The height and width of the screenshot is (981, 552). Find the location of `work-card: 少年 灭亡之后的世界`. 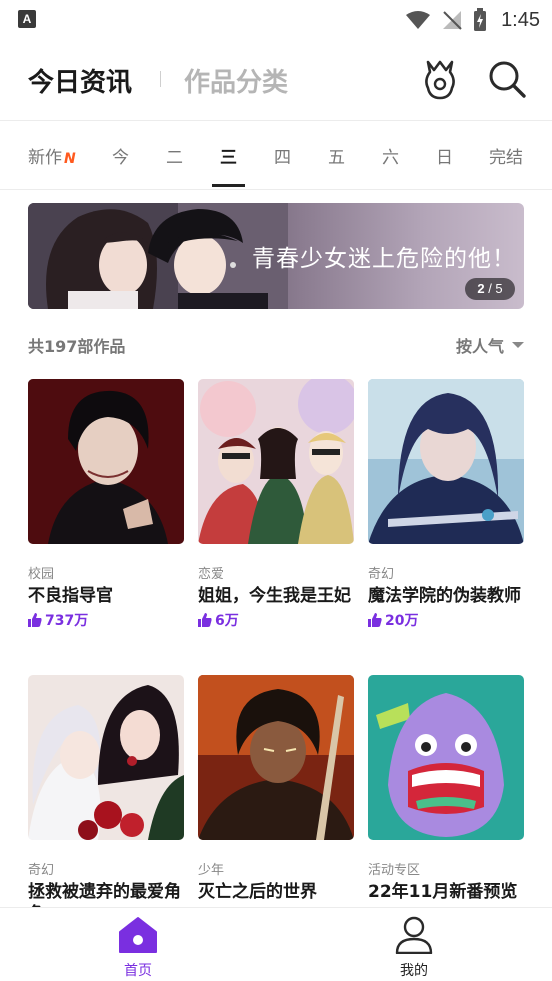

work-card: 少年 灭亡之后的世界 is located at coordinates (276, 789).